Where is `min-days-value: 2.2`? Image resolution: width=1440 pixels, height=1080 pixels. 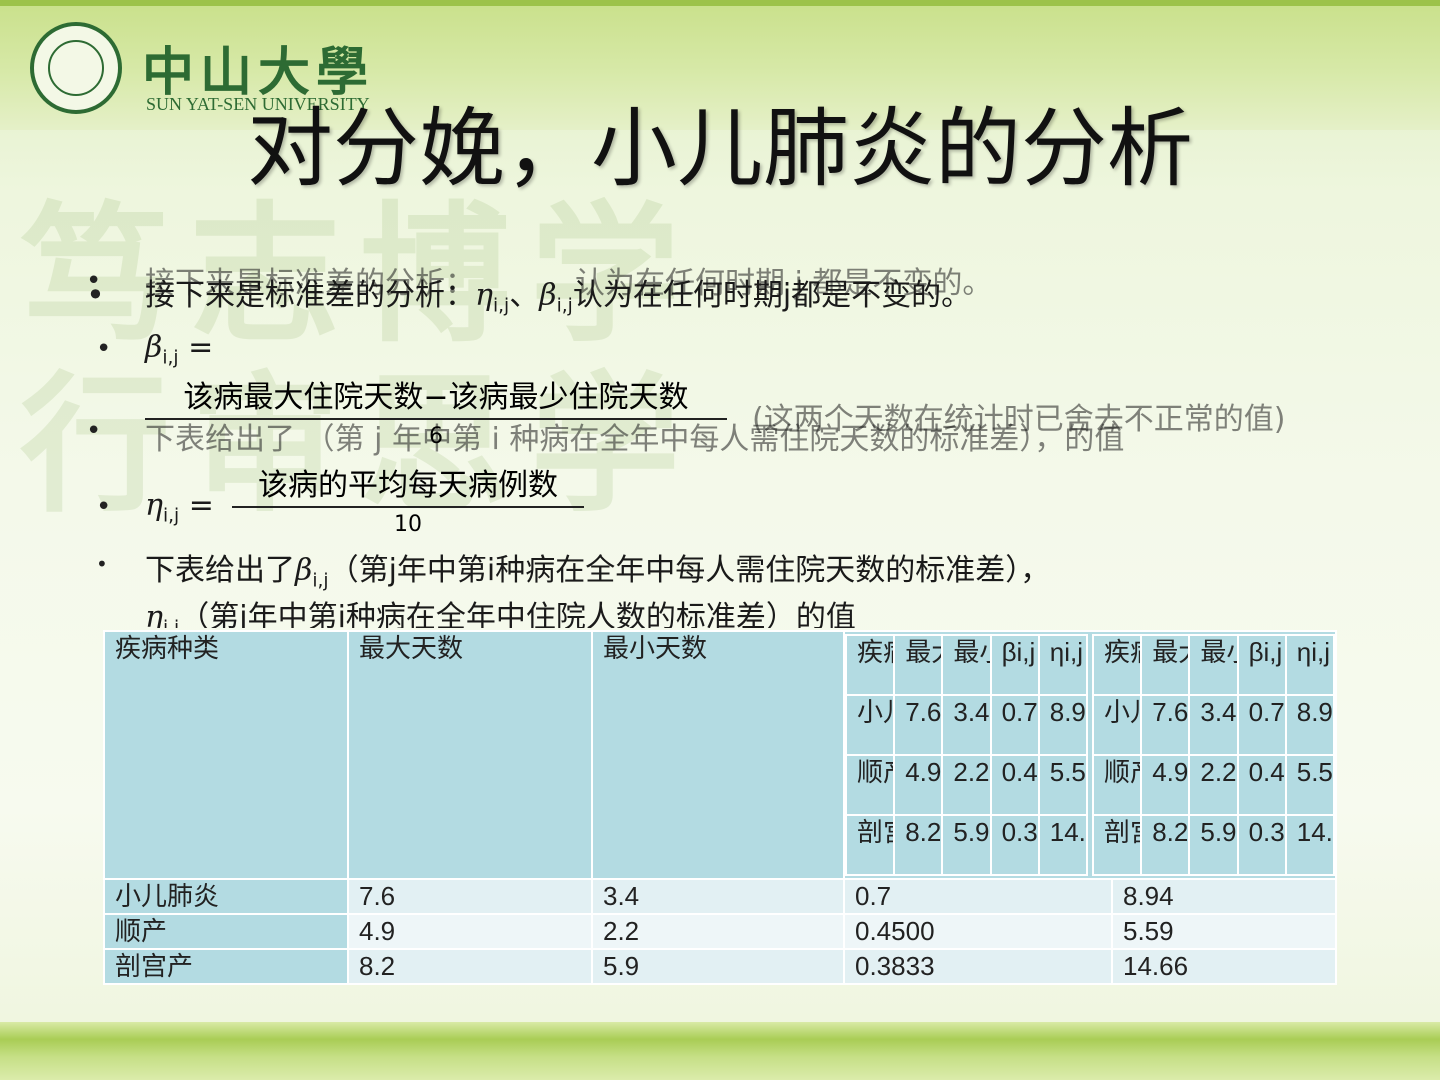 min-days-value: 2.2 is located at coordinates (718, 931).